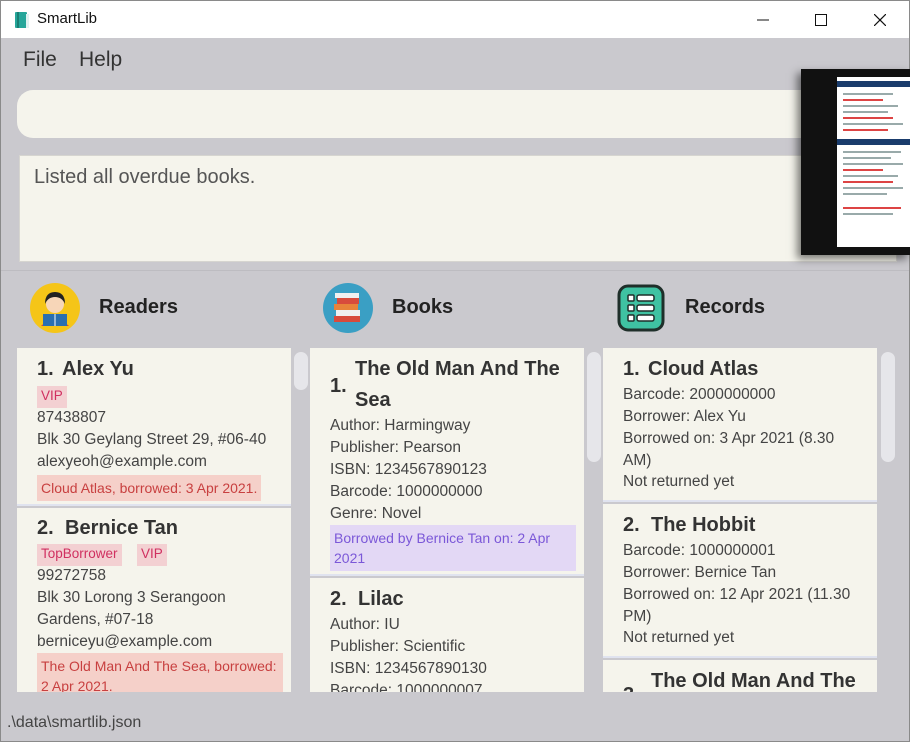  What do you see at coordinates (400, 425) in the screenshot?
I see `book-author: Author: Harmingway` at bounding box center [400, 425].